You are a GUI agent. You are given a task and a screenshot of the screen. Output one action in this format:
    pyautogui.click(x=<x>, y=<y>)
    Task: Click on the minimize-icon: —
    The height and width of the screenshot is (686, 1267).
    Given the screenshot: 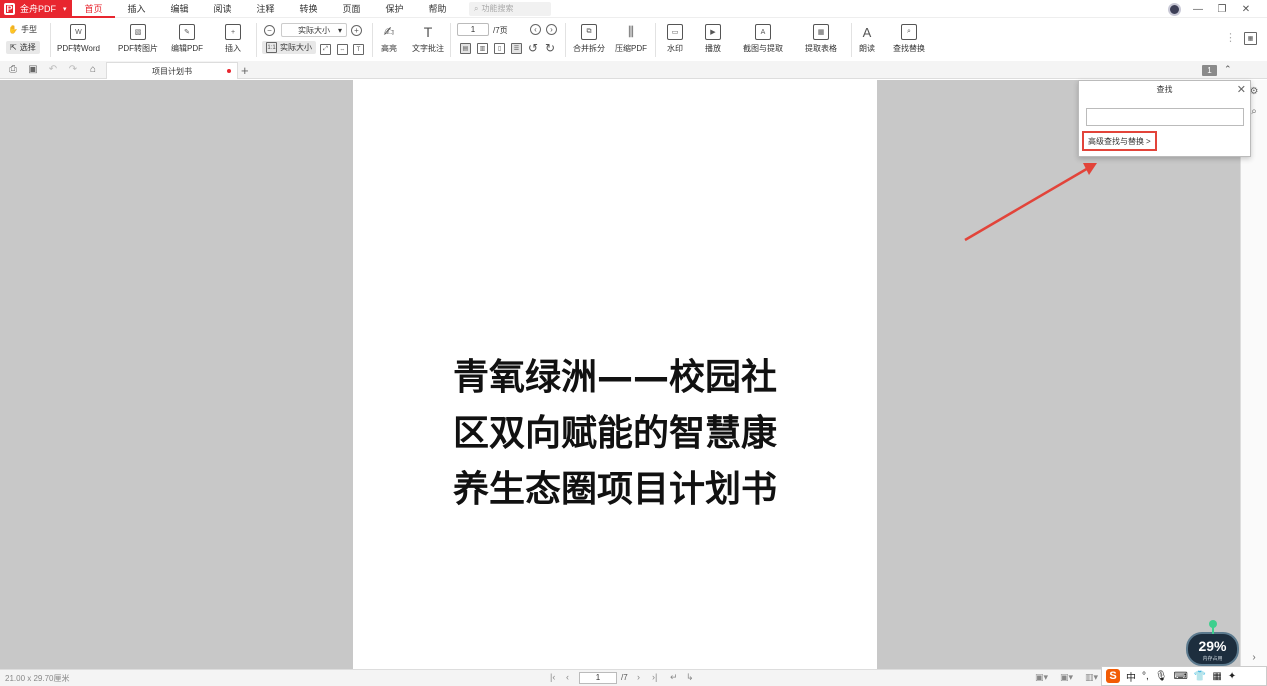 What is the action you would take?
    pyautogui.click(x=1198, y=9)
    